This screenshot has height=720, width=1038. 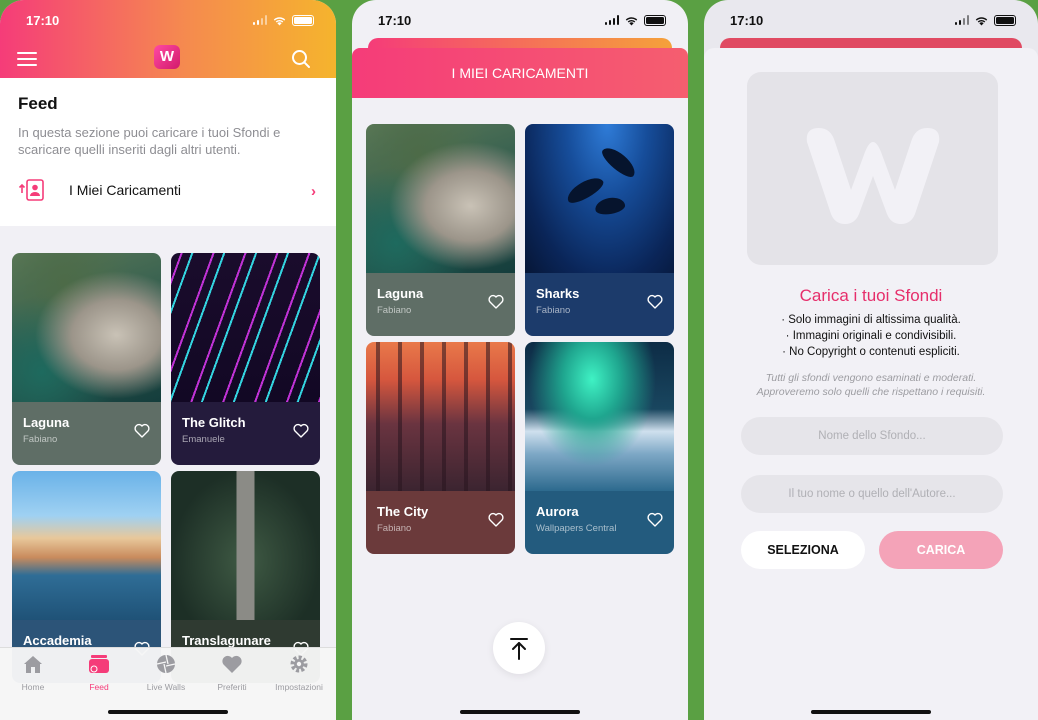 I want to click on rule-item: · Immagini originali e condivisibili., so click(x=871, y=336).